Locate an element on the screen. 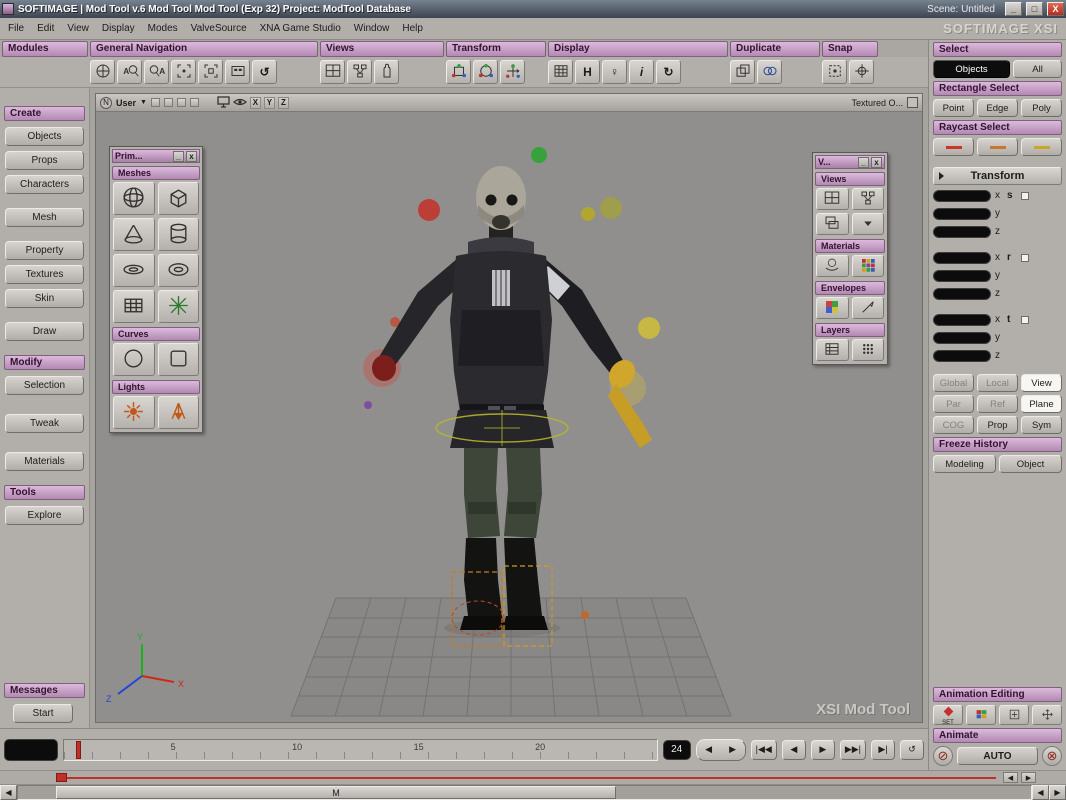 The width and height of the screenshot is (1066, 800). rotate-lock-toggle is located at coordinates (1025, 257).